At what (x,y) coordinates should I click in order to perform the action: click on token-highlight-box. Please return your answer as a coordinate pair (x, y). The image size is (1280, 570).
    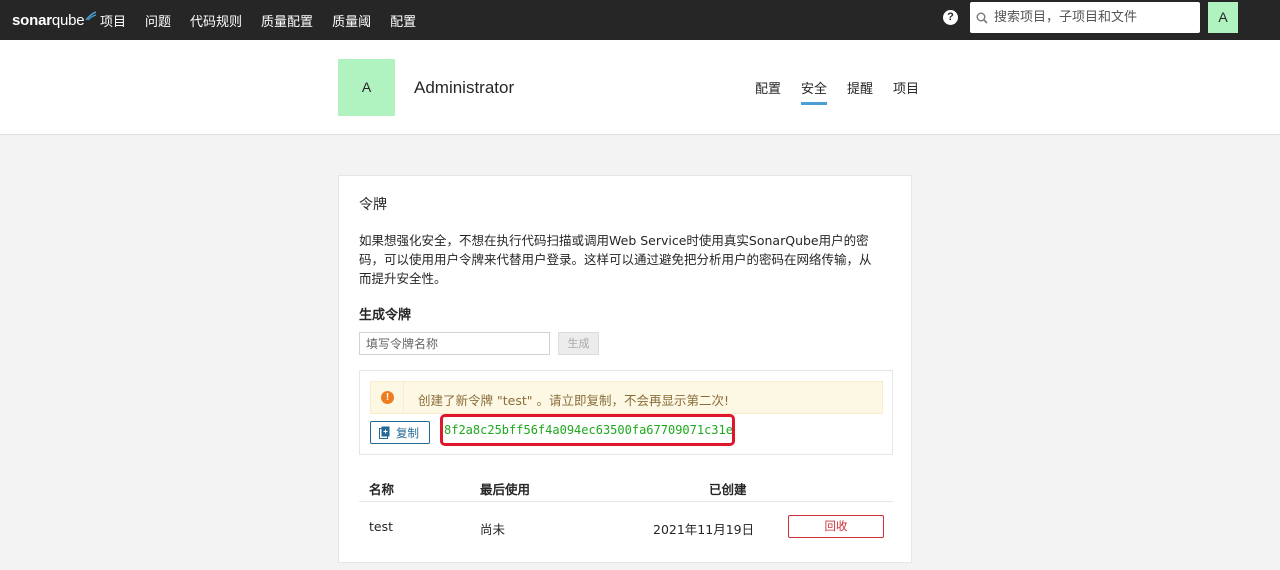
    Looking at the image, I should click on (587, 430).